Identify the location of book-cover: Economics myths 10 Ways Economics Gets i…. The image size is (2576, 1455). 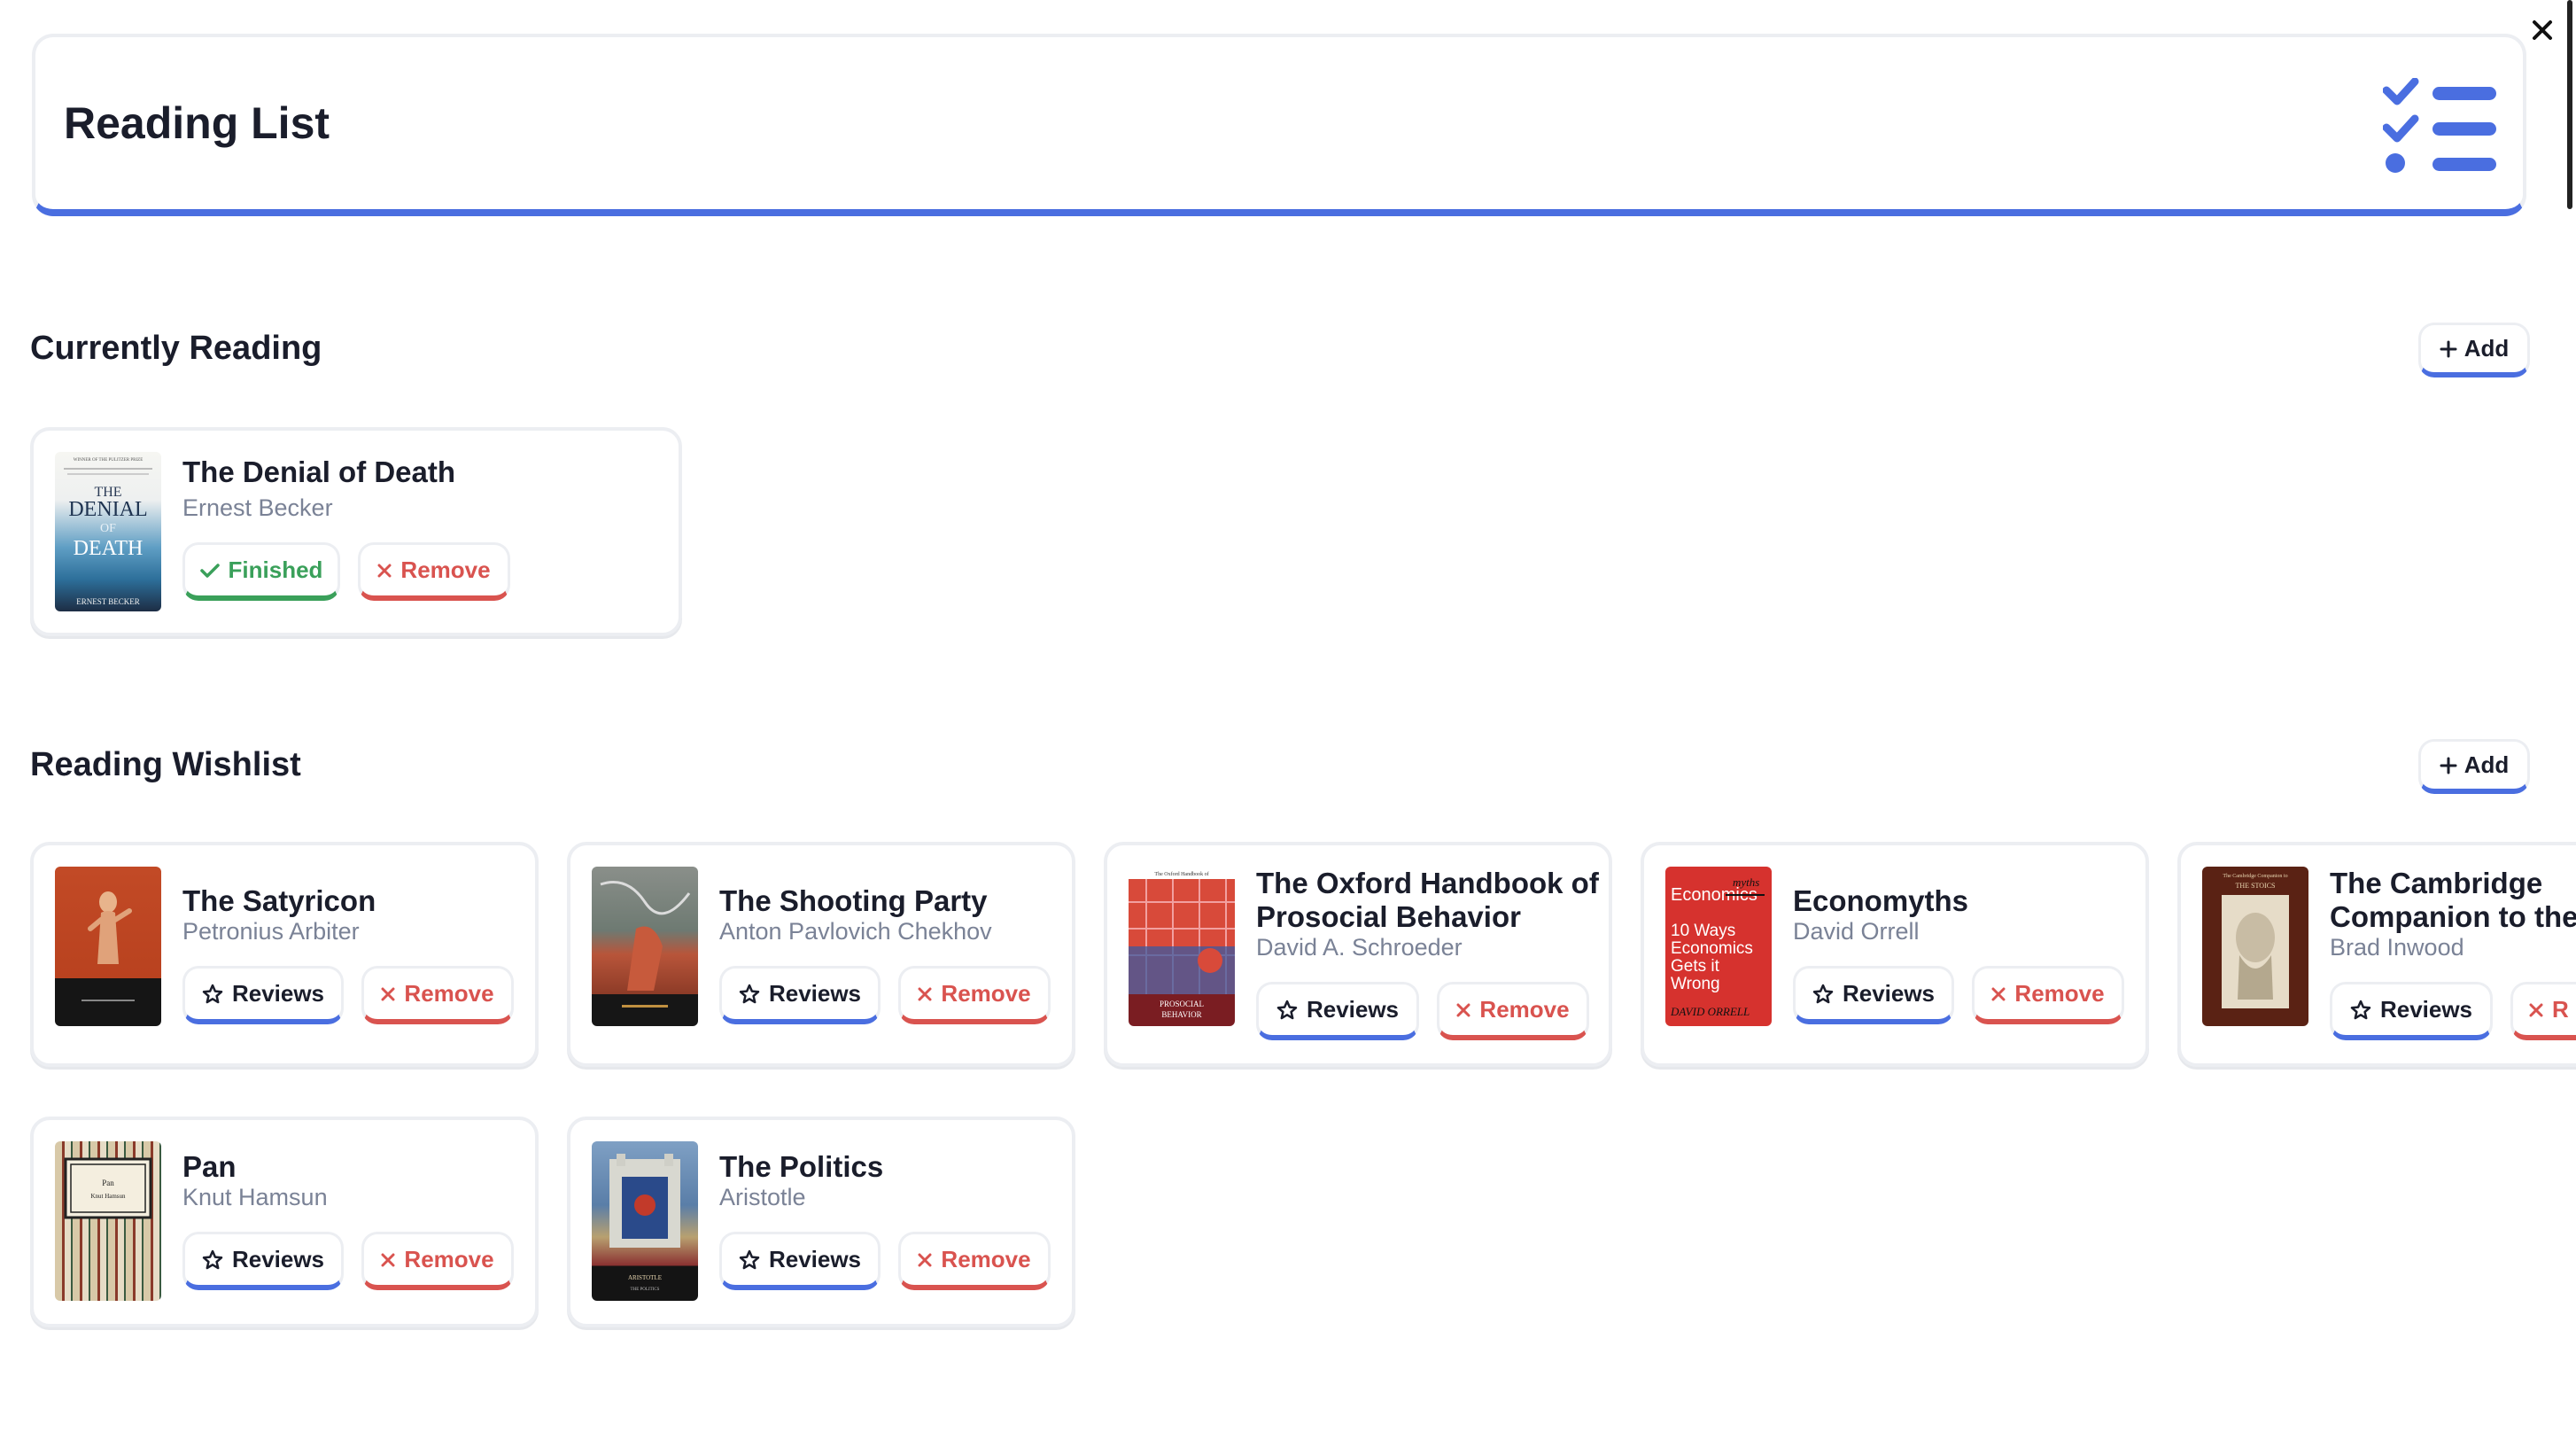
(1718, 946).